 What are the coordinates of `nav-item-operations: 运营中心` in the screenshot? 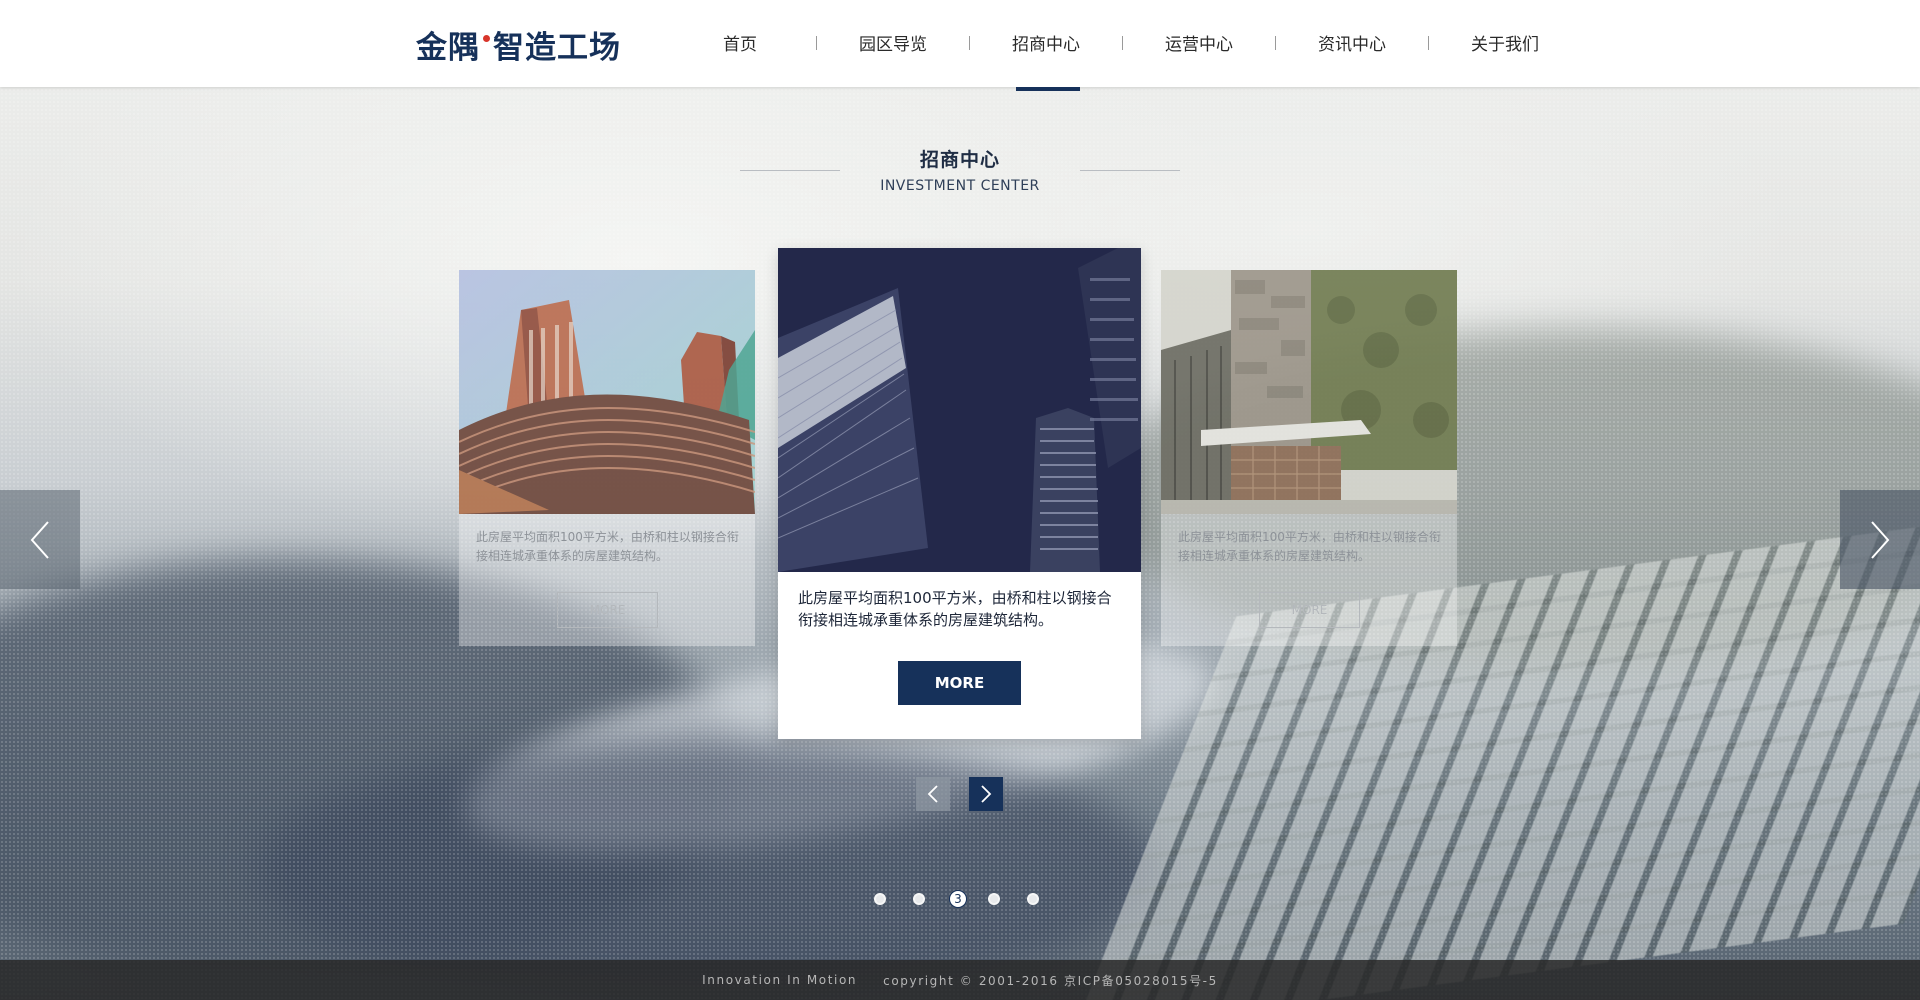 It's located at (1199, 43).